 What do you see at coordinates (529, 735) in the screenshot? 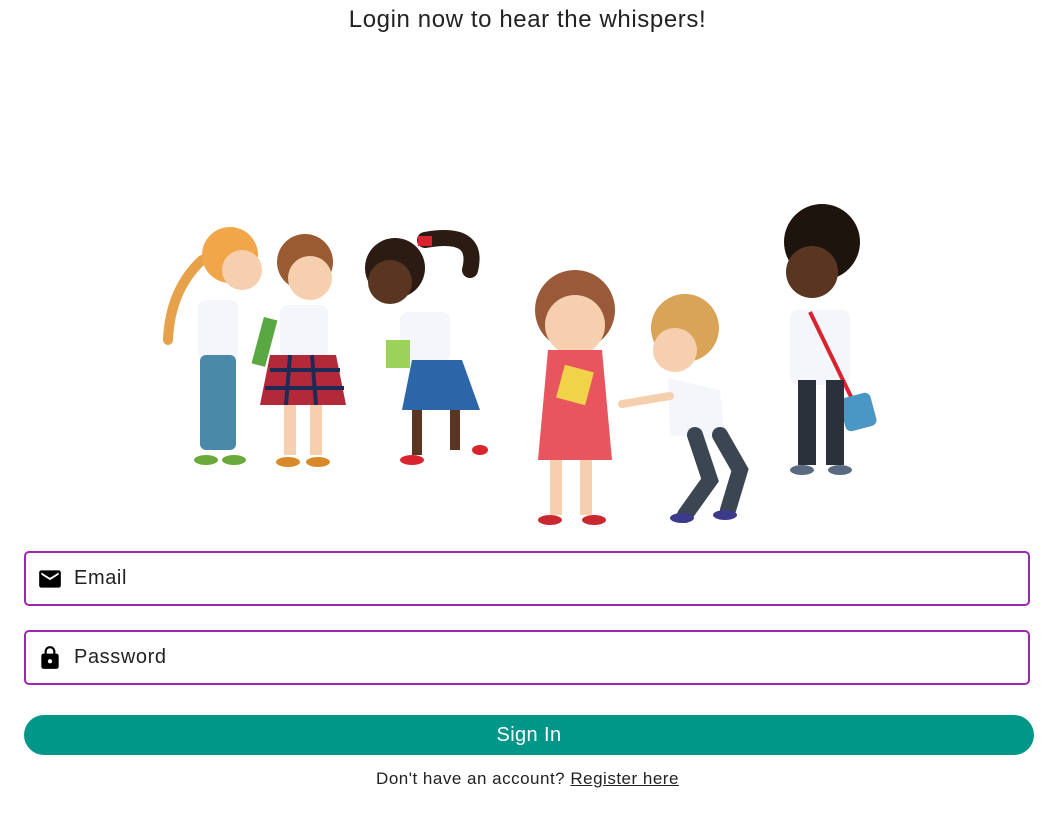
I see `sign-in-button: Sign In` at bounding box center [529, 735].